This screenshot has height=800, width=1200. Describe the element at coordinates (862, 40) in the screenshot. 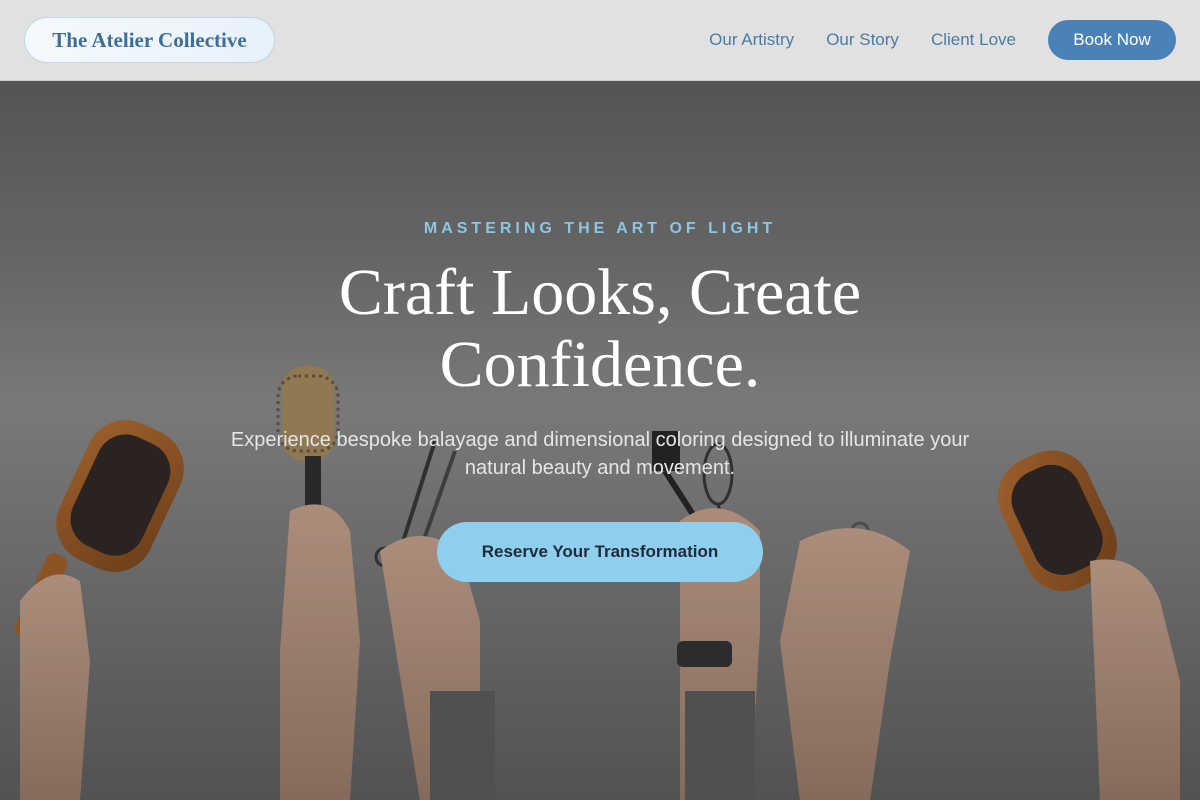

I see `nav-link-our-story: Our Story` at that location.